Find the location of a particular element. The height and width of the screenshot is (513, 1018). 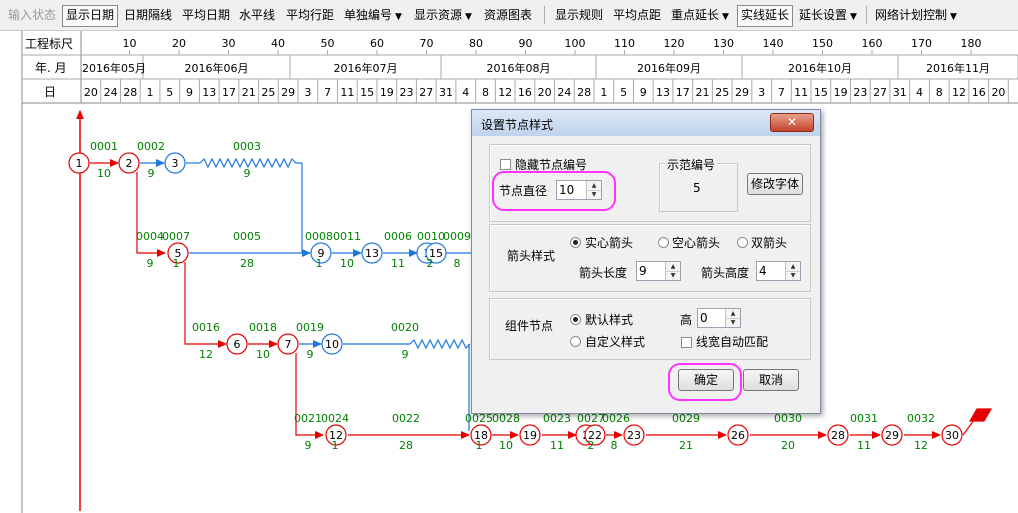

network-node-label: 26 is located at coordinates (738, 435).